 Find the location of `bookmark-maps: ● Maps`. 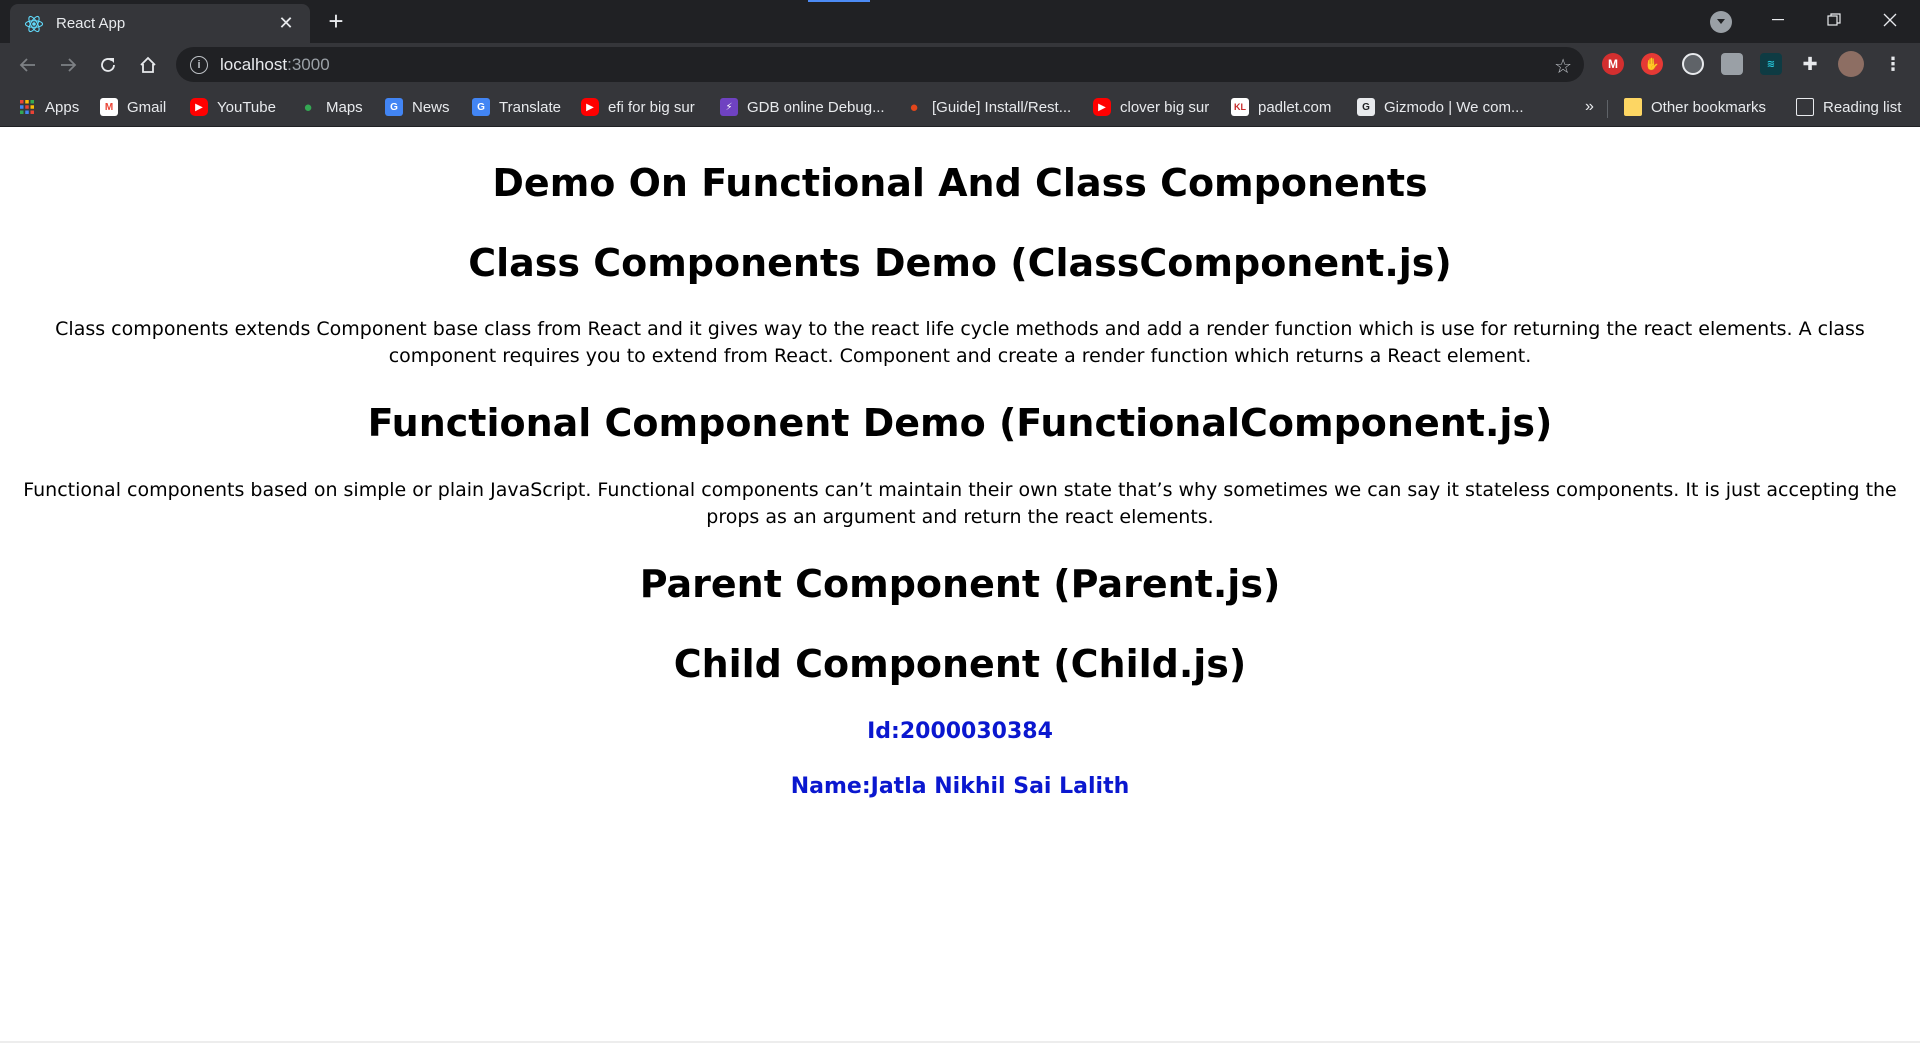

bookmark-maps: ● Maps is located at coordinates (331, 107).